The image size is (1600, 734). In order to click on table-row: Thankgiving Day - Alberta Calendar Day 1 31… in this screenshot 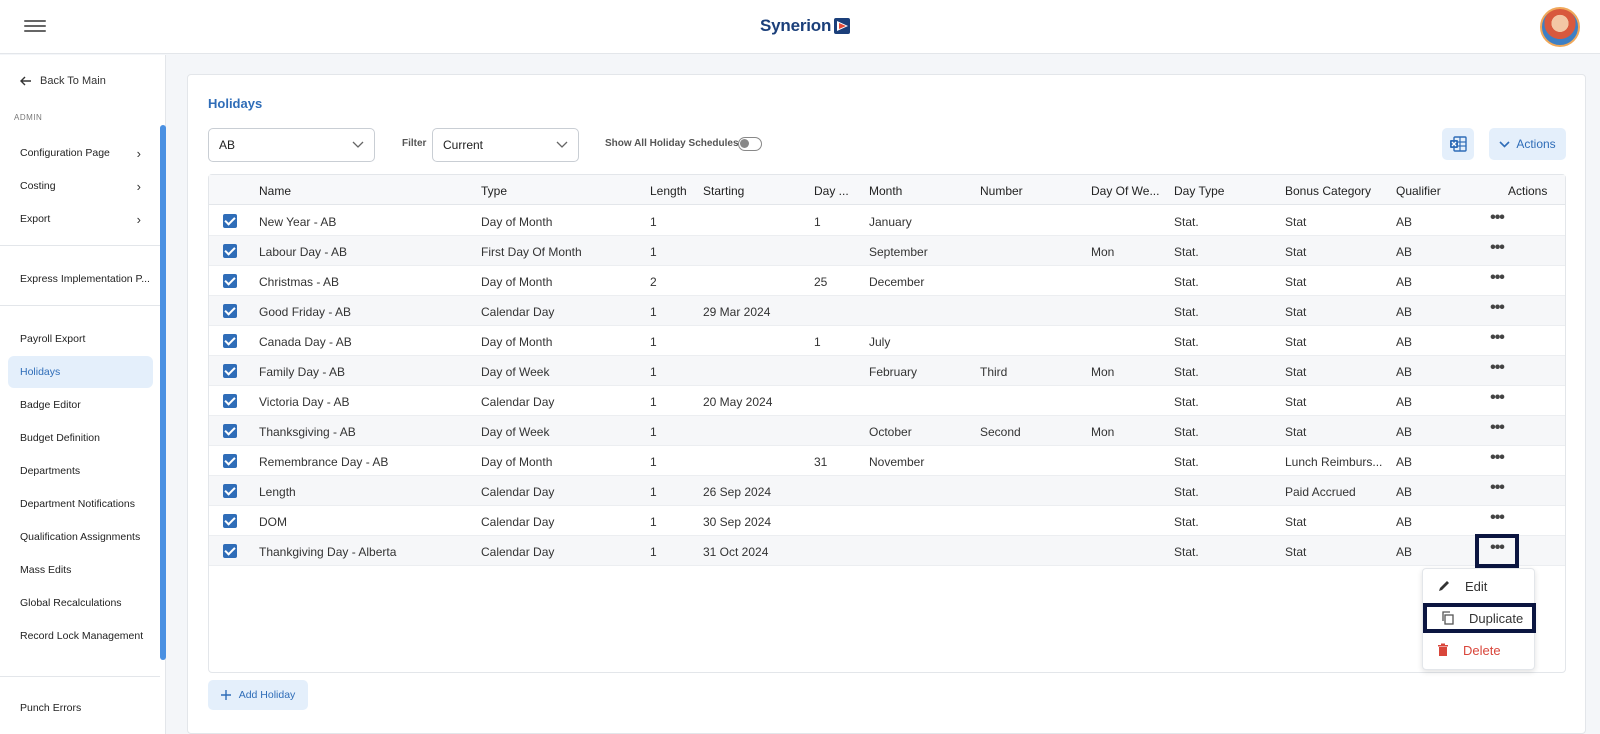, I will do `click(887, 551)`.